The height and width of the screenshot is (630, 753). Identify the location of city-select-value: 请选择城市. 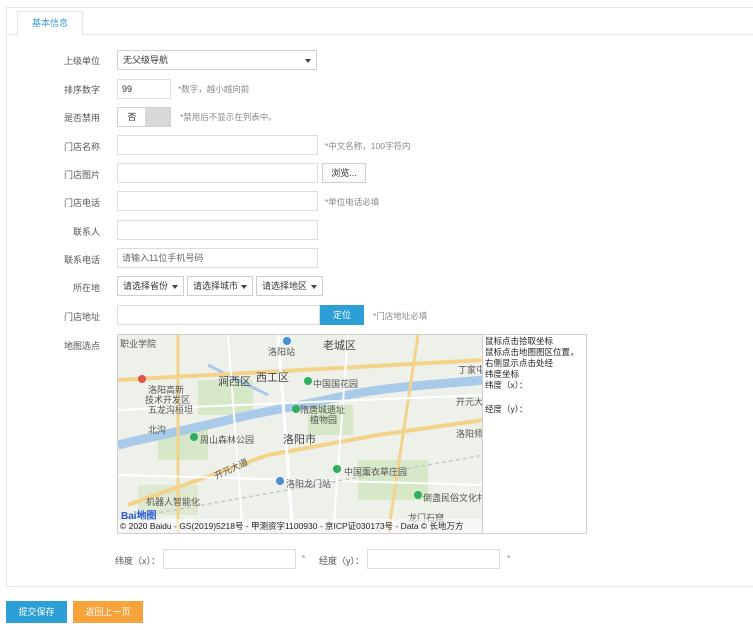
(216, 286).